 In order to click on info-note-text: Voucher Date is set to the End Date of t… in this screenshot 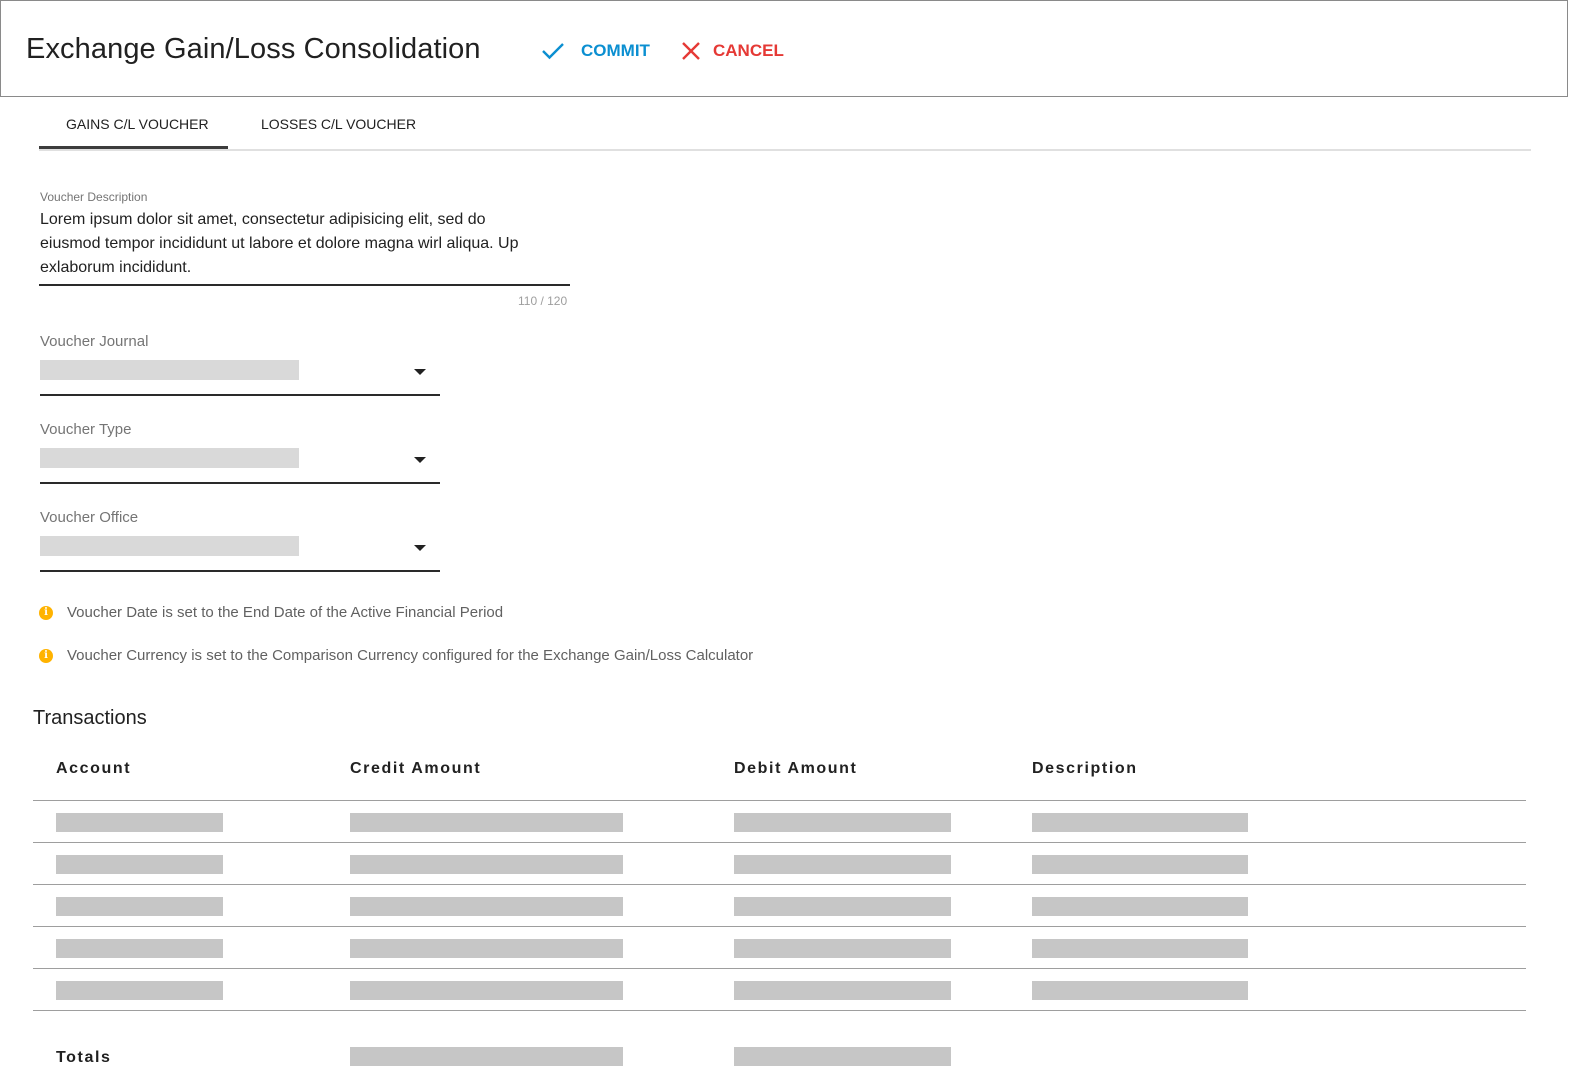, I will do `click(285, 612)`.